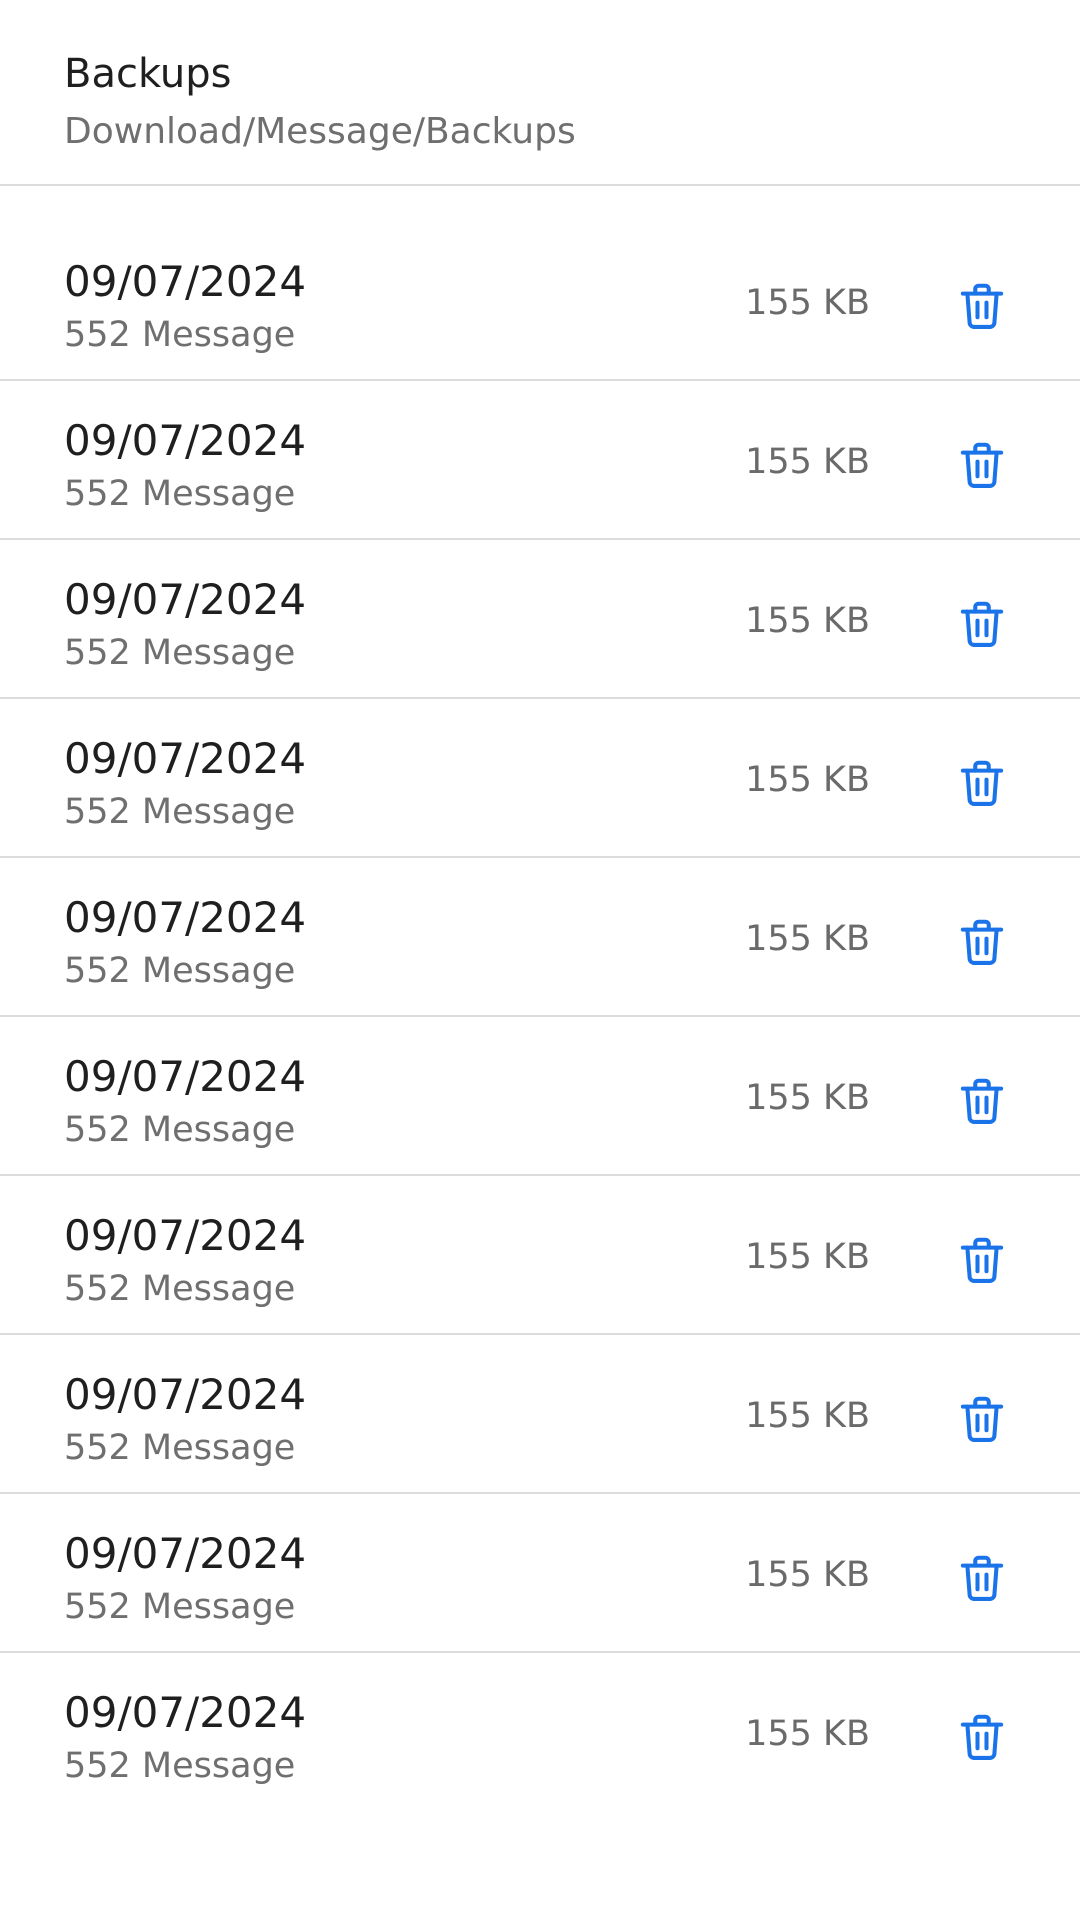  What do you see at coordinates (540, 93) in the screenshot?
I see `header: Backups Download/Message/Backups` at bounding box center [540, 93].